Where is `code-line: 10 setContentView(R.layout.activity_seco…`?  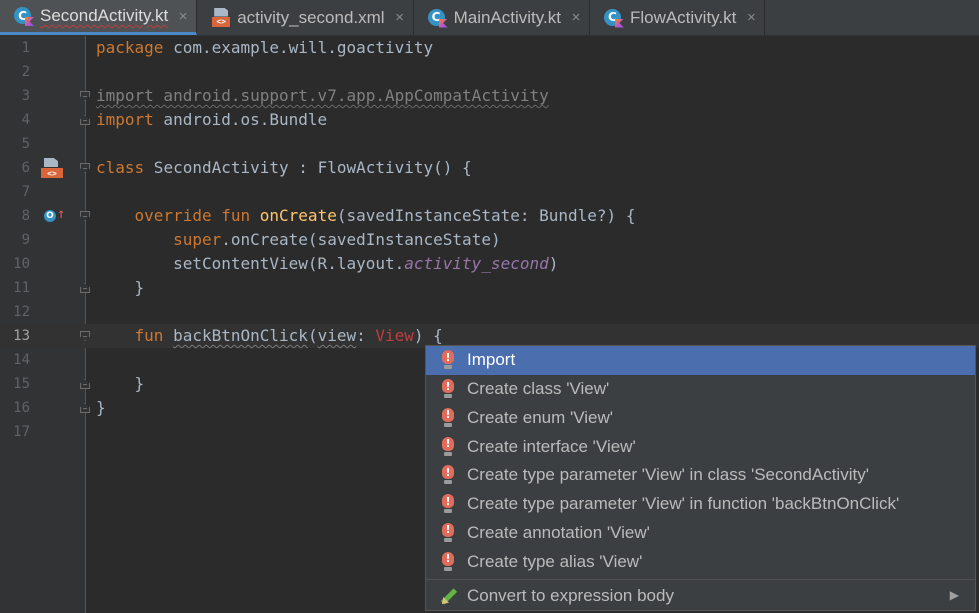
code-line: 10 setContentView(R.layout.activity_seco… is located at coordinates (489, 264).